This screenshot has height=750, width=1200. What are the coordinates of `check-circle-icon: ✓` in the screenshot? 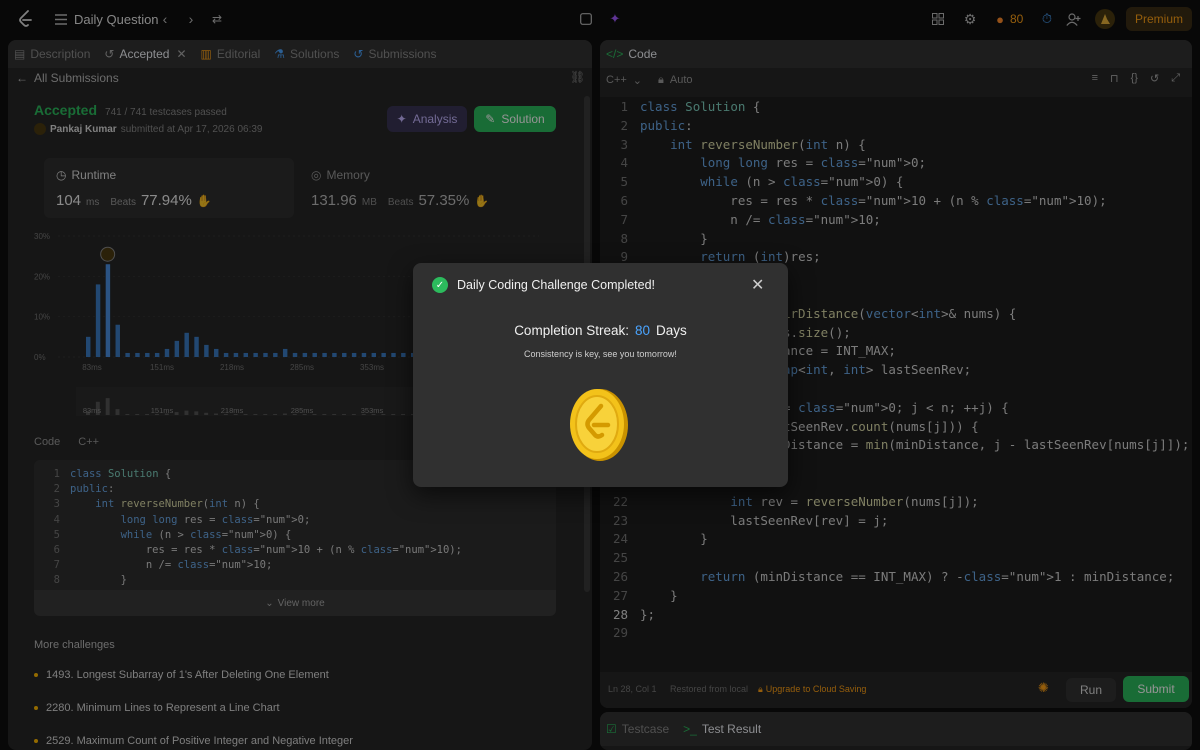 It's located at (440, 285).